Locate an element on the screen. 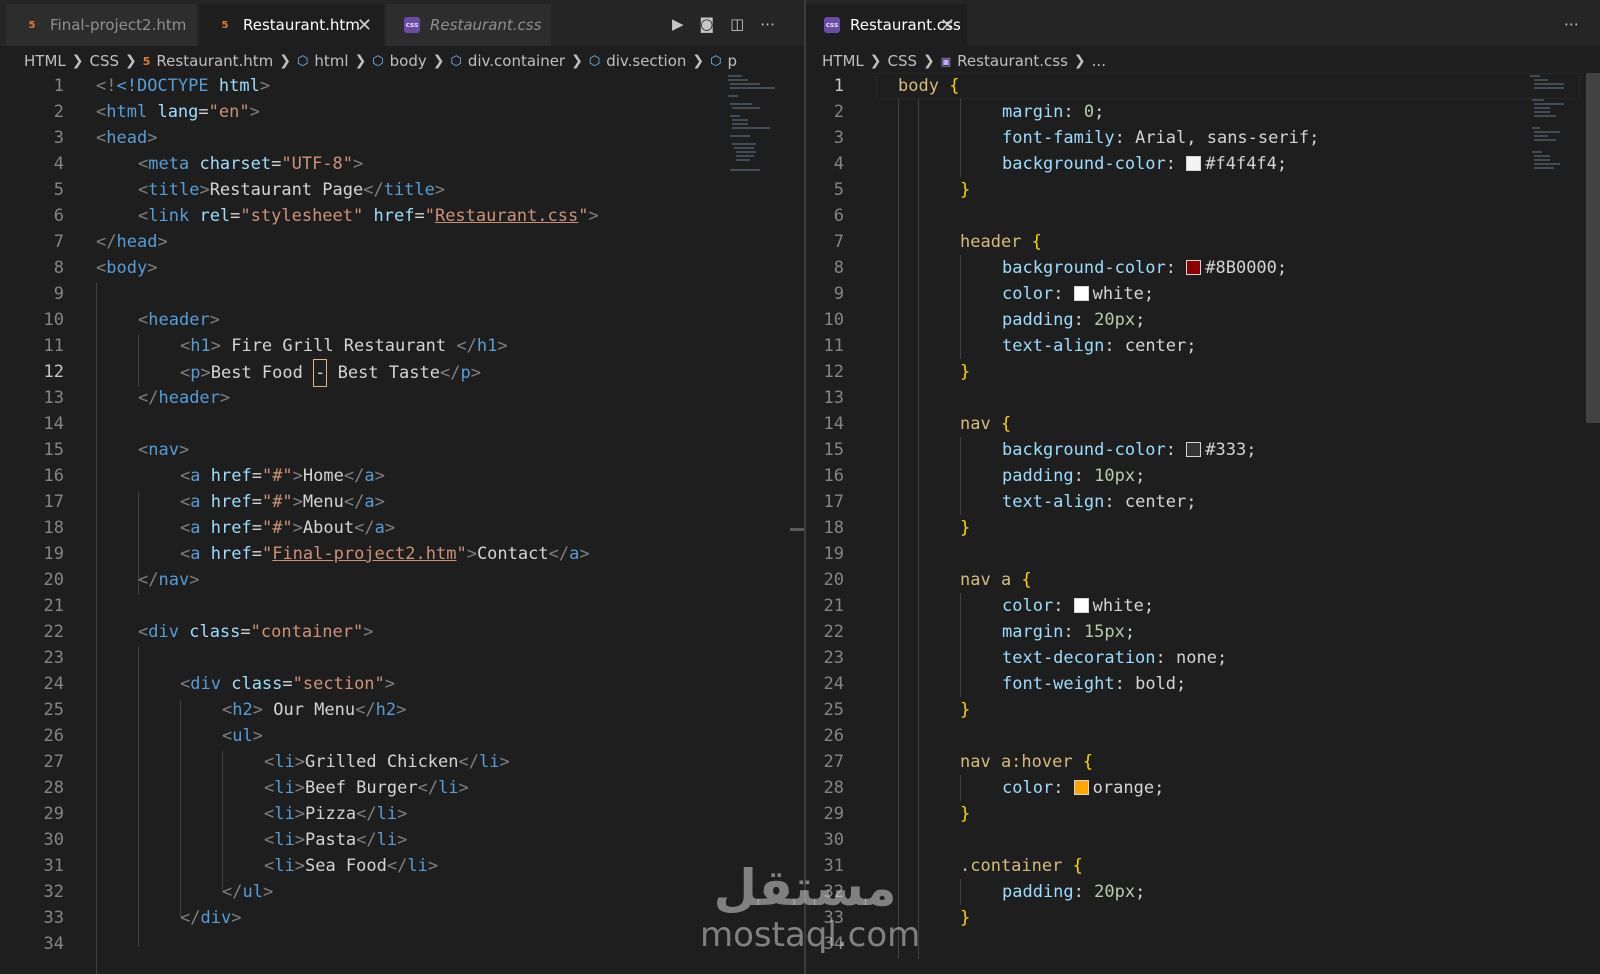  line-number: 19 is located at coordinates (833, 554).